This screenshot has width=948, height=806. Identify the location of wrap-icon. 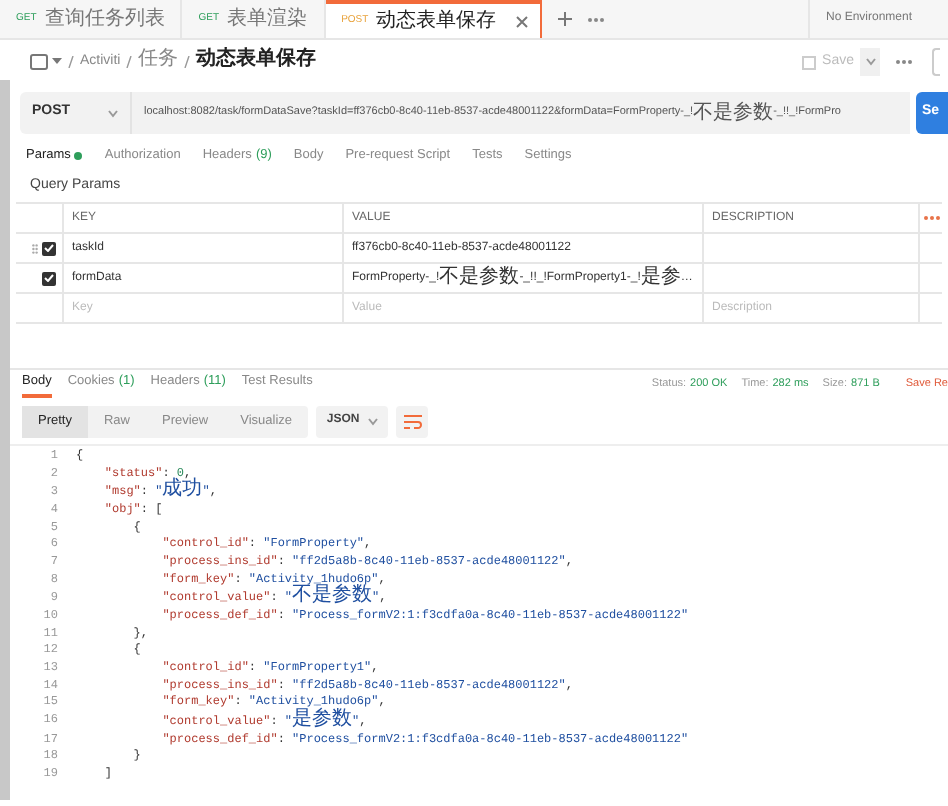
(412, 421).